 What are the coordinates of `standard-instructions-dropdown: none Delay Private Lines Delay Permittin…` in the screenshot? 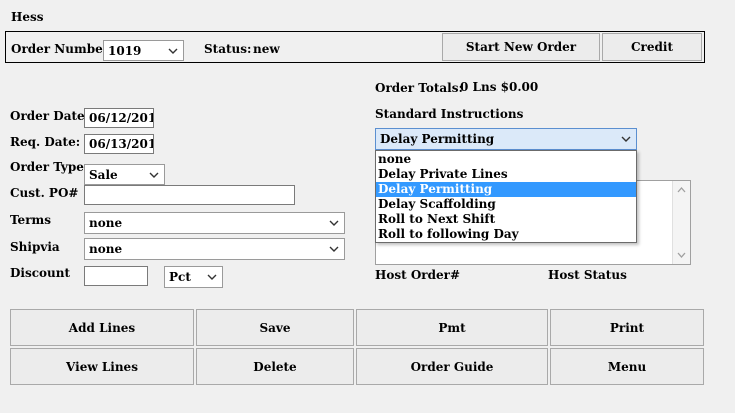 It's located at (506, 196).